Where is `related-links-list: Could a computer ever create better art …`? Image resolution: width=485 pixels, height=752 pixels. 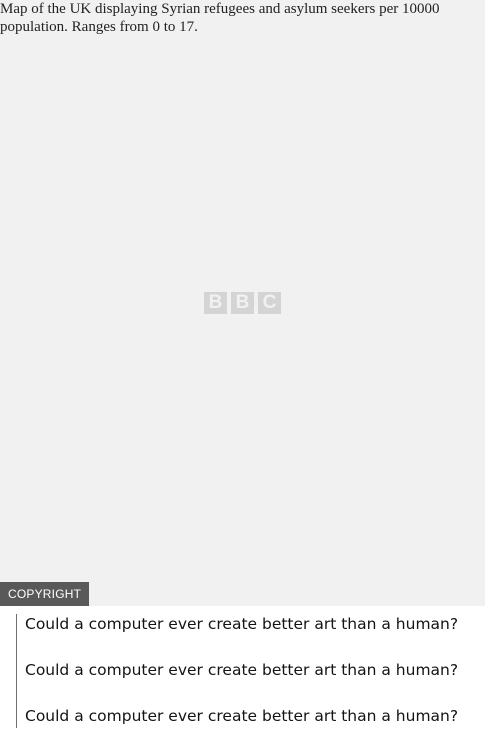
related-links-list: Could a computer ever create better art … is located at coordinates (250, 671).